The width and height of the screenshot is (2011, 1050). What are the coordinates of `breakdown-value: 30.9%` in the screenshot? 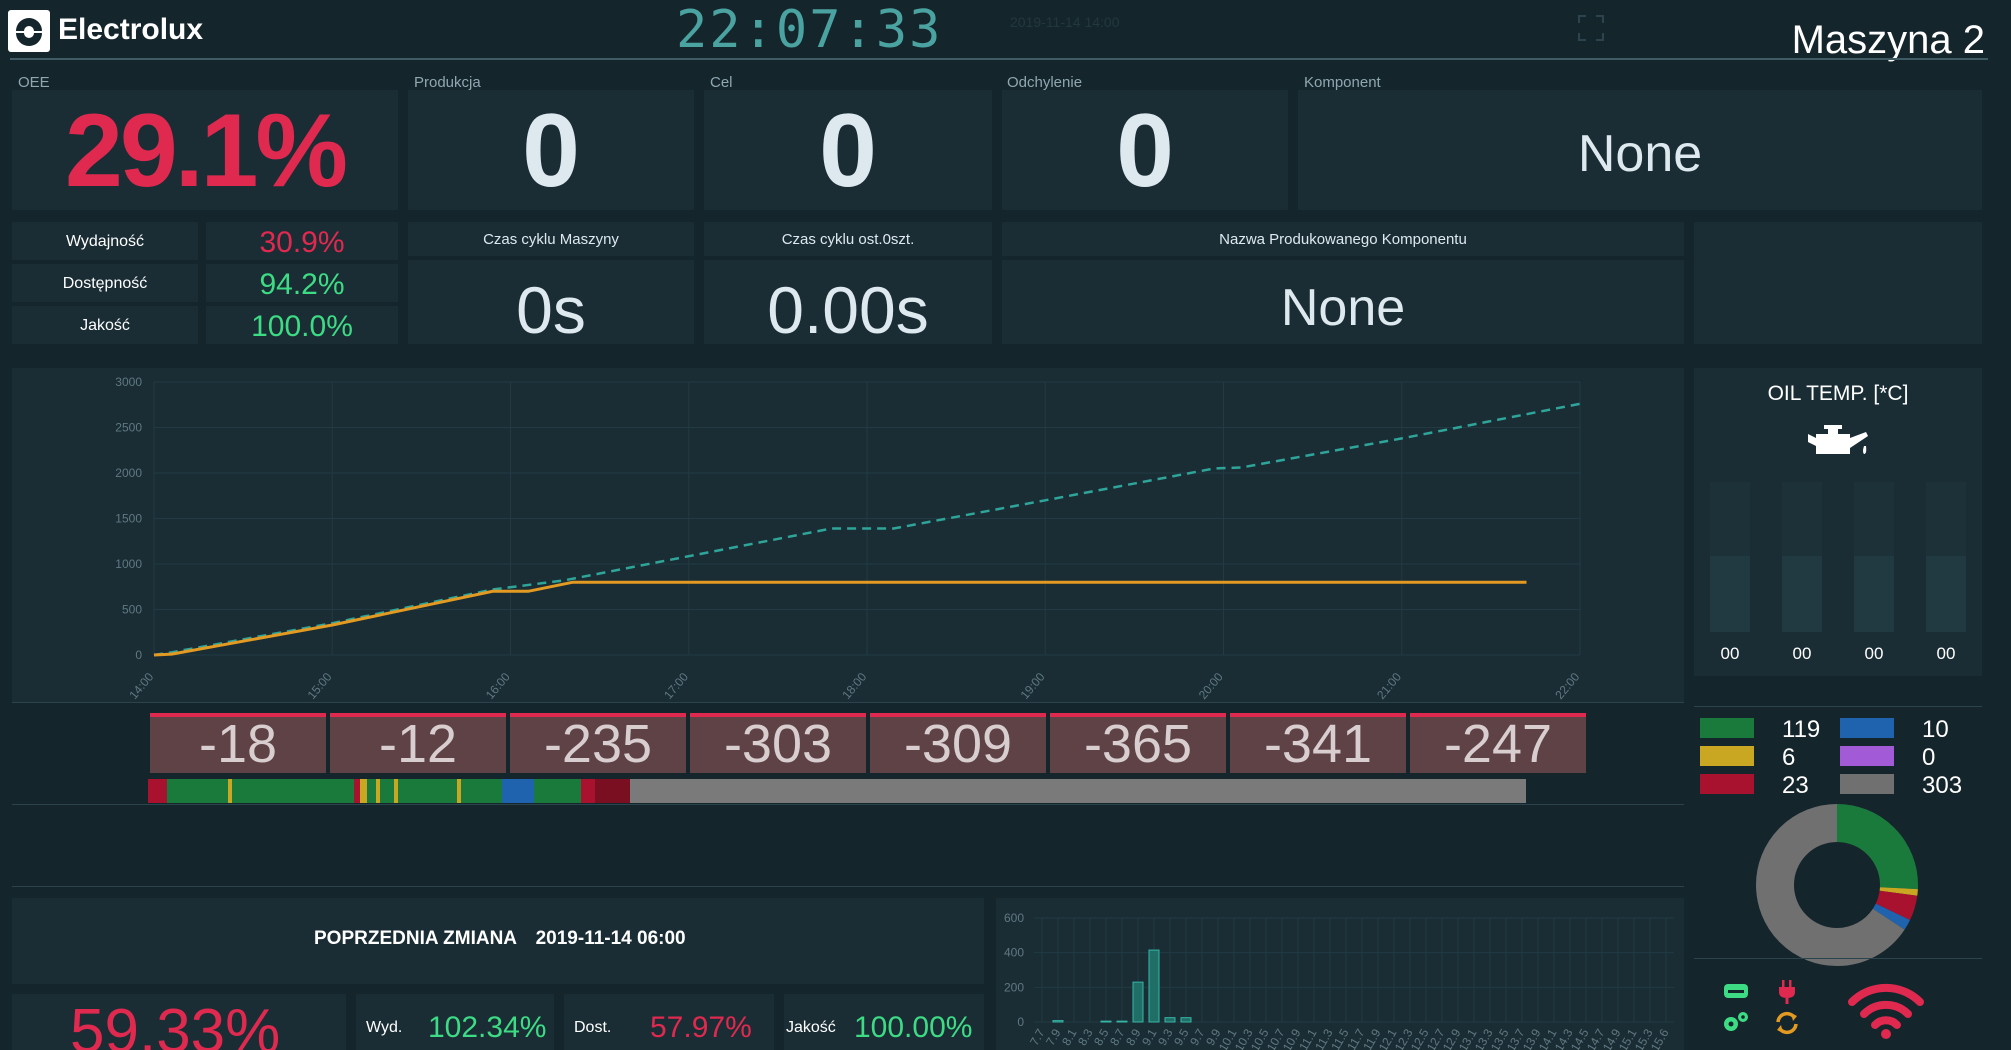 It's located at (302, 242).